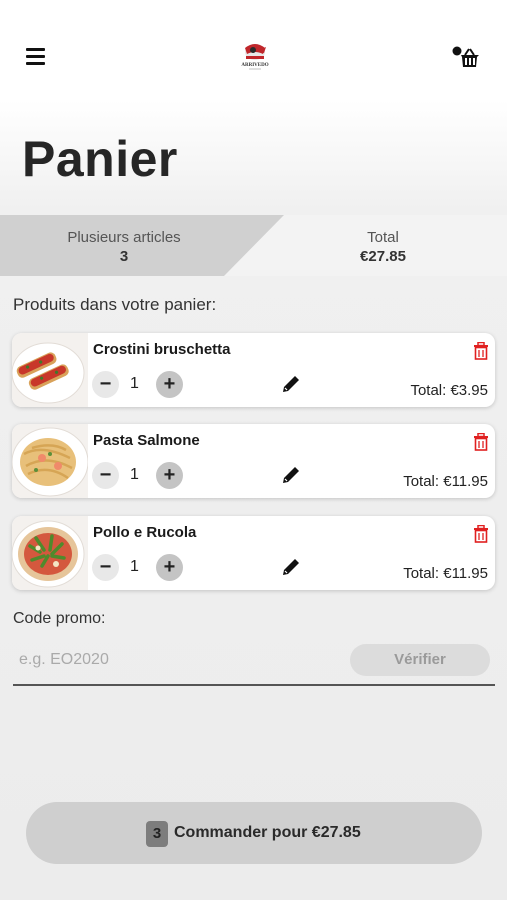 This screenshot has width=507, height=900. What do you see at coordinates (253, 553) in the screenshot?
I see `cart-item-card: Pollo e Rucola − 1 + Total: €11.95` at bounding box center [253, 553].